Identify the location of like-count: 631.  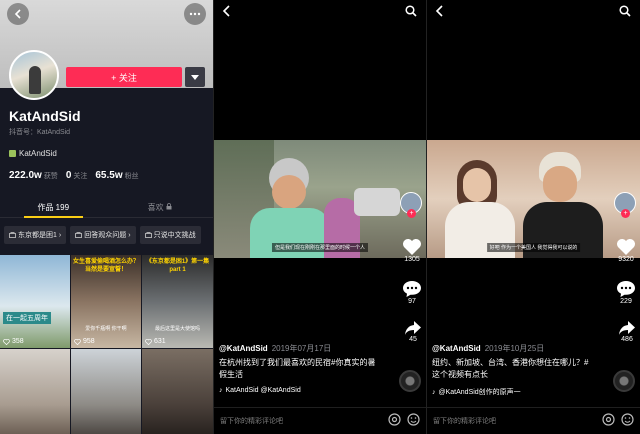
(160, 341).